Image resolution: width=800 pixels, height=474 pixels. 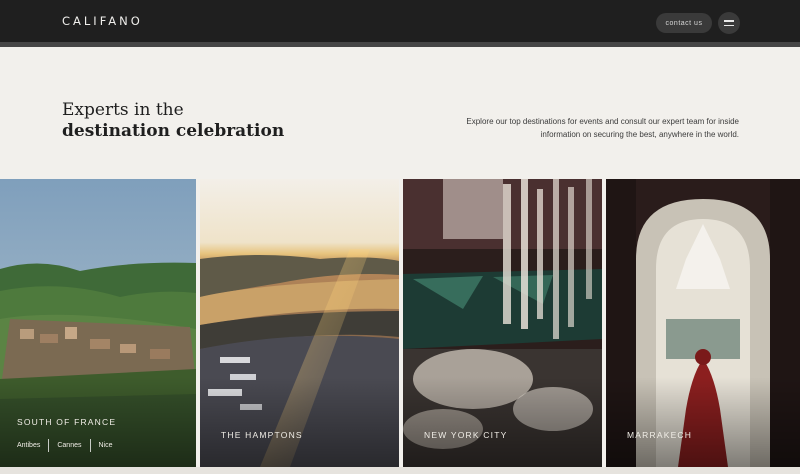 I want to click on headline-line-2: destination celebration, so click(x=173, y=131).